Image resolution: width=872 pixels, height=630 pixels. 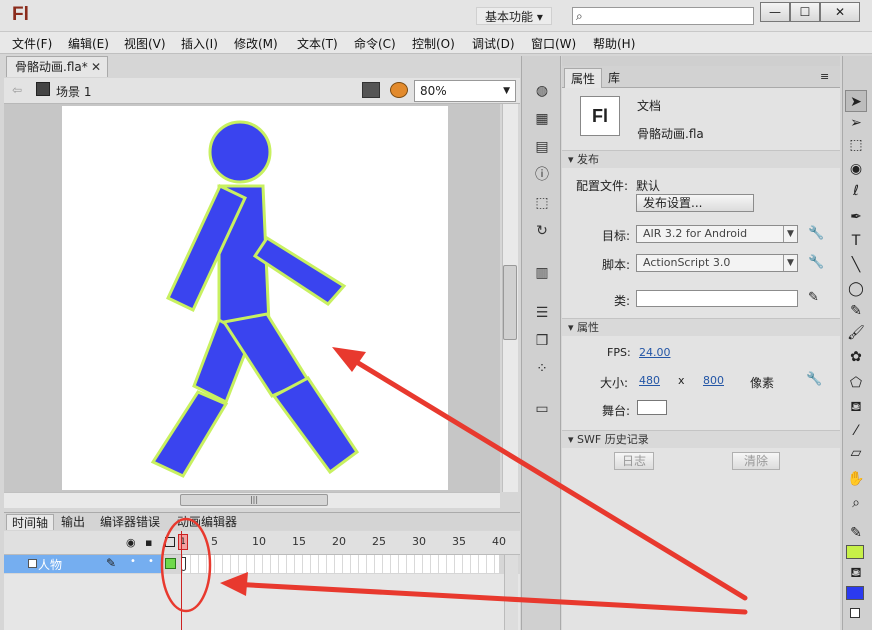 What do you see at coordinates (856, 289) in the screenshot?
I see `rectangle-tool-icon: ◯` at bounding box center [856, 289].